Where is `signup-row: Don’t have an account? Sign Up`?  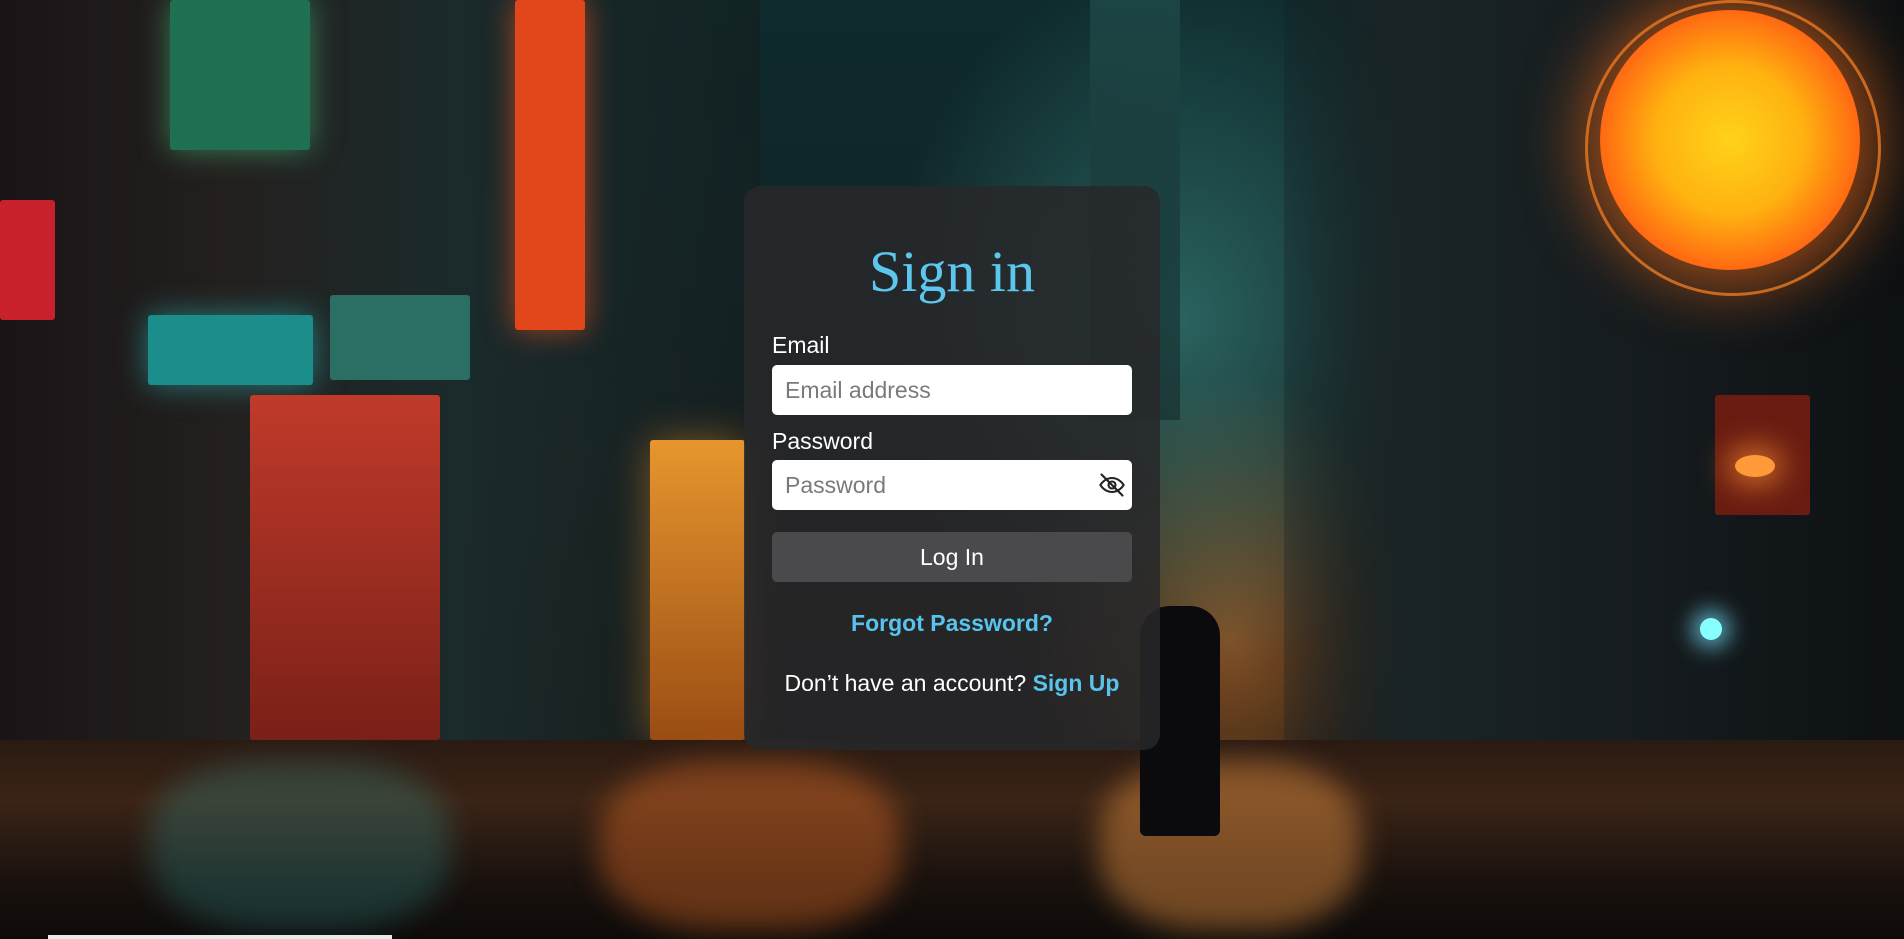 signup-row: Don’t have an account? Sign Up is located at coordinates (952, 683).